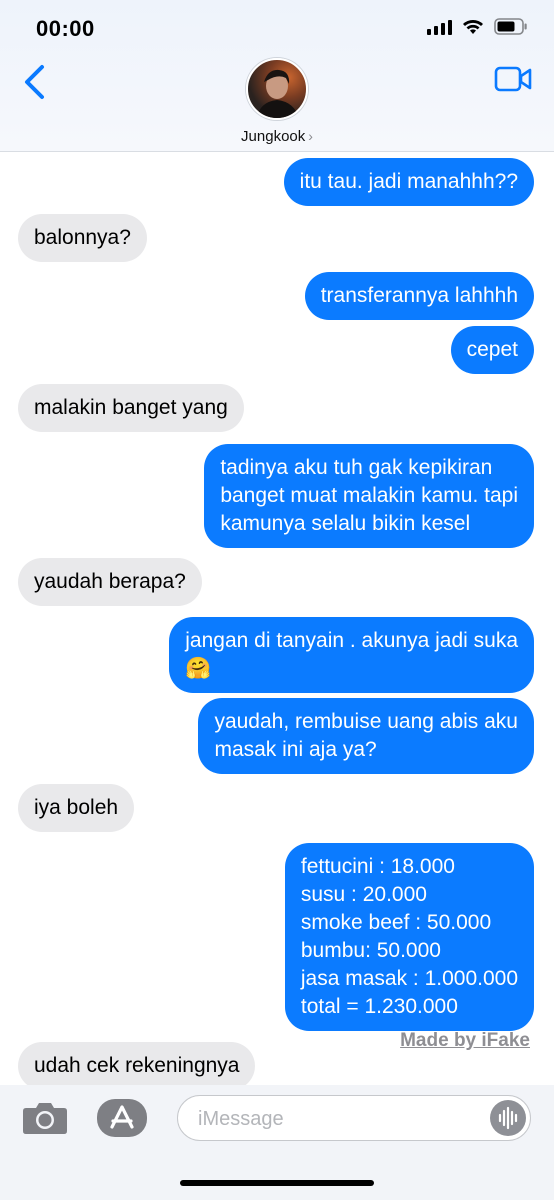 The width and height of the screenshot is (554, 1200). I want to click on battery-icon, so click(510, 26).